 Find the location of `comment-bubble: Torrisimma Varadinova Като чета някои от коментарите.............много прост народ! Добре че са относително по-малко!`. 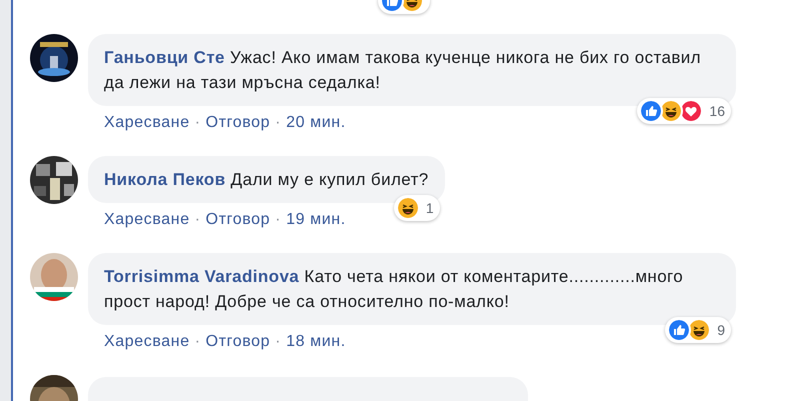

comment-bubble: Torrisimma Varadinova Като чета някои от коментарите.............много прост народ! Добре че са относително по-малко! is located at coordinates (412, 289).